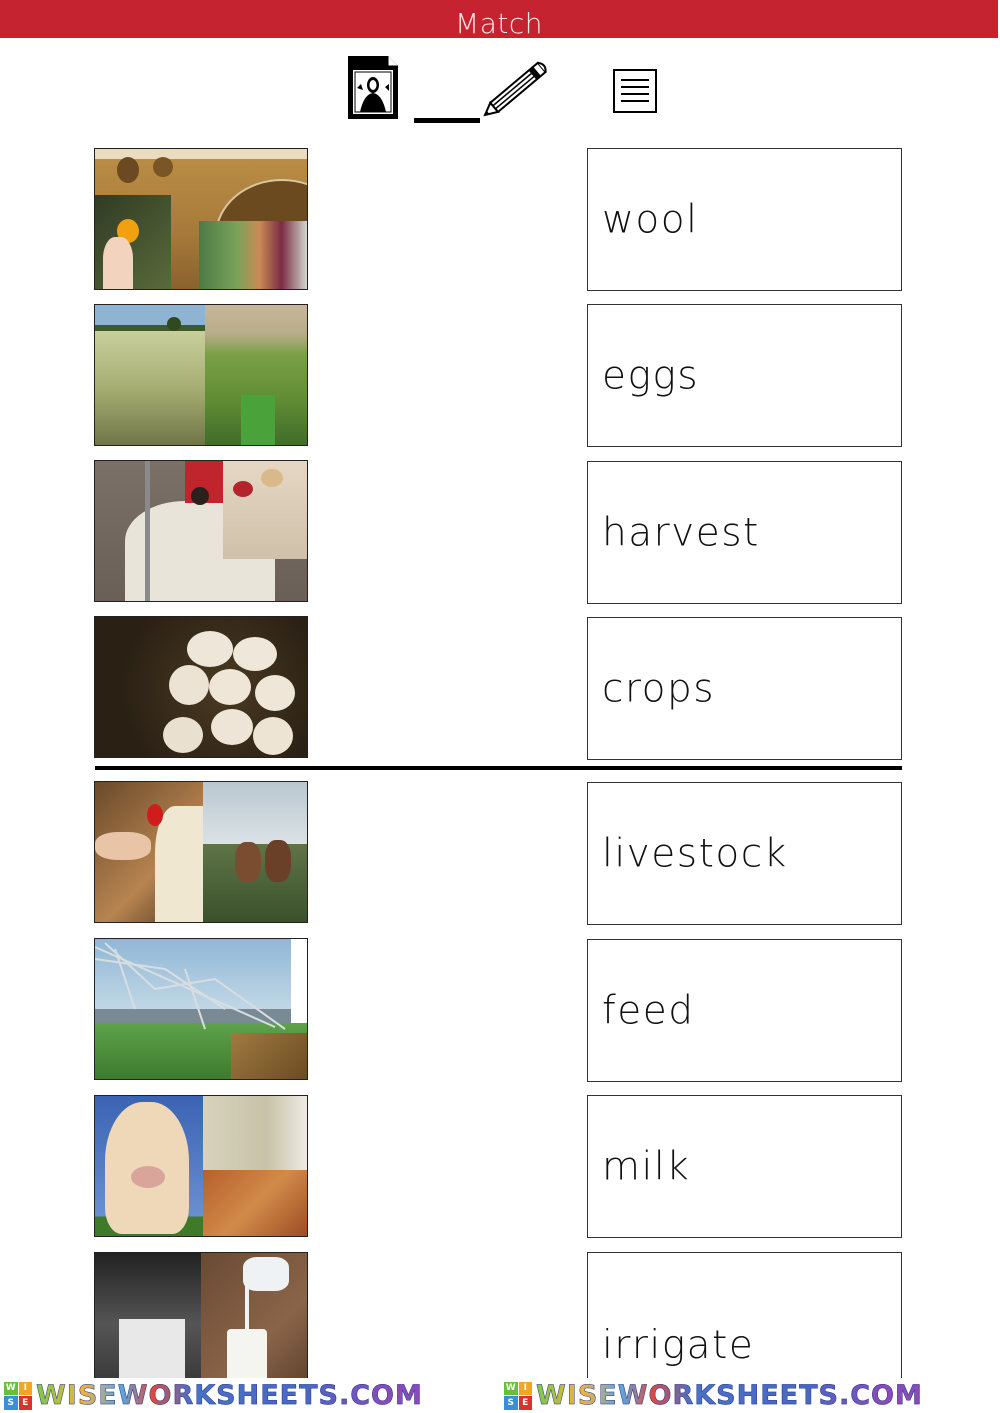 This screenshot has width=1000, height=1413. I want to click on word-card: feed, so click(744, 1010).